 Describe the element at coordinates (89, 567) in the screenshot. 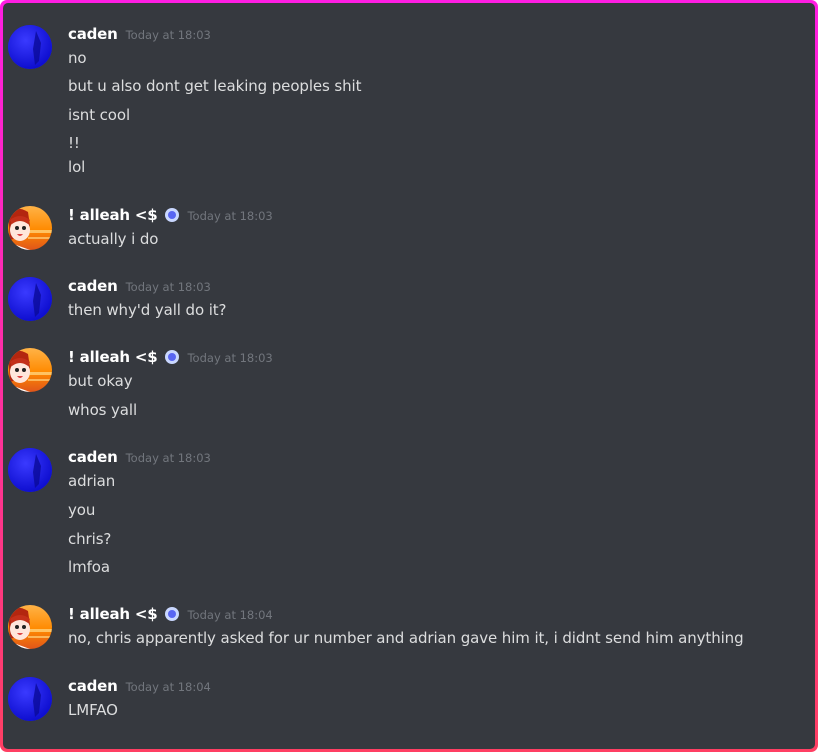

I see `message-text: lmfoa` at that location.